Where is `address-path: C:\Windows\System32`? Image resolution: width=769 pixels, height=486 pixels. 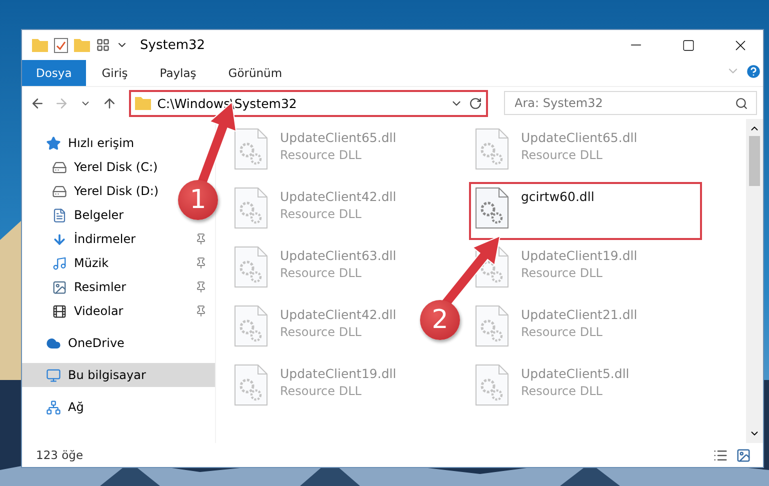
address-path: C:\Windows\System32 is located at coordinates (227, 103).